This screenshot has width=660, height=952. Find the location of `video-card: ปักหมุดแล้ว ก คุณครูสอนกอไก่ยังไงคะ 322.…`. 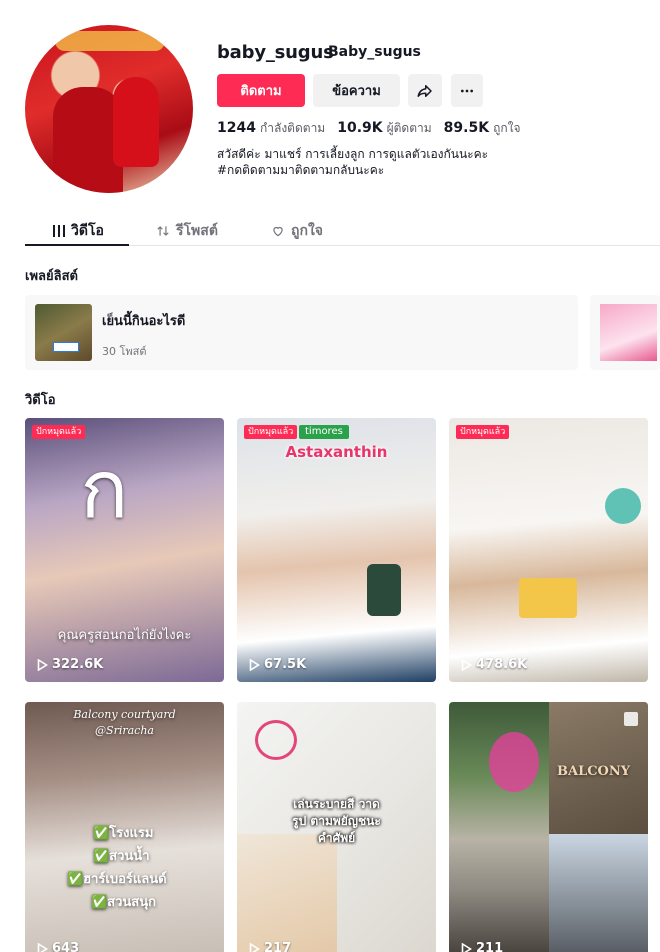

video-card: ปักหมุดแล้ว ก คุณครูสอนกอไก่ยังไงคะ 322.… is located at coordinates (124, 550).